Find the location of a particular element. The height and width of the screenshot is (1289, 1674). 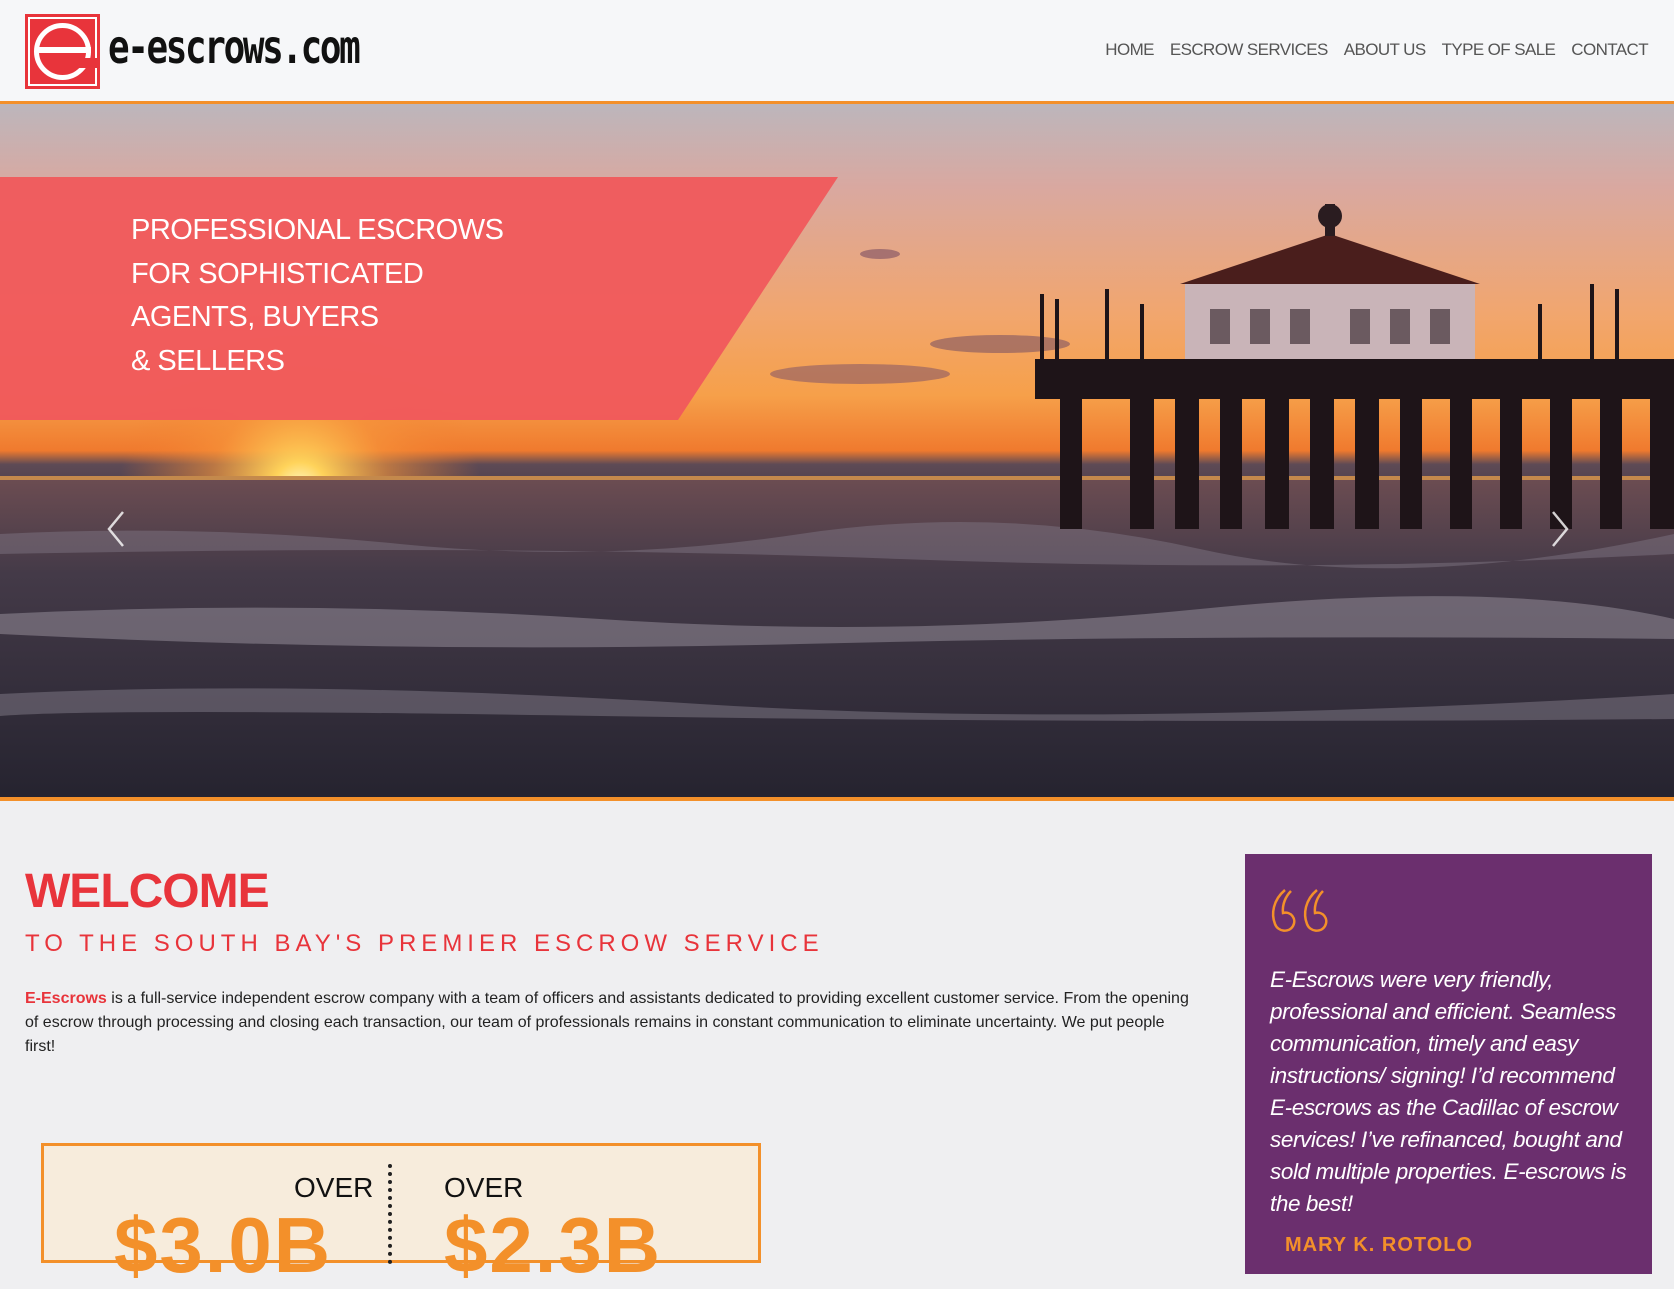

nav-about-us: ABOUT US is located at coordinates (1385, 50).